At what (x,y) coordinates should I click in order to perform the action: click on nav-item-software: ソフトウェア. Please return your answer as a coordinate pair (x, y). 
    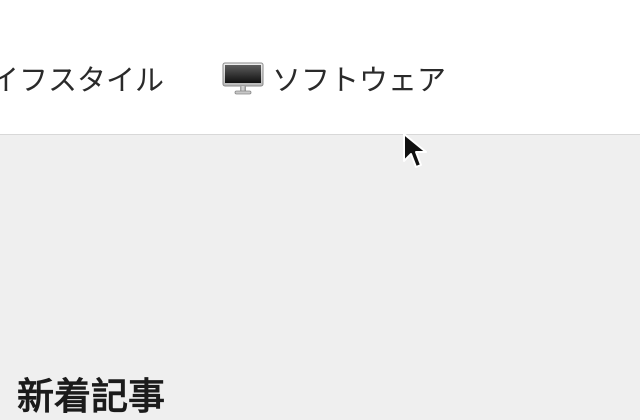
    Looking at the image, I should click on (334, 78).